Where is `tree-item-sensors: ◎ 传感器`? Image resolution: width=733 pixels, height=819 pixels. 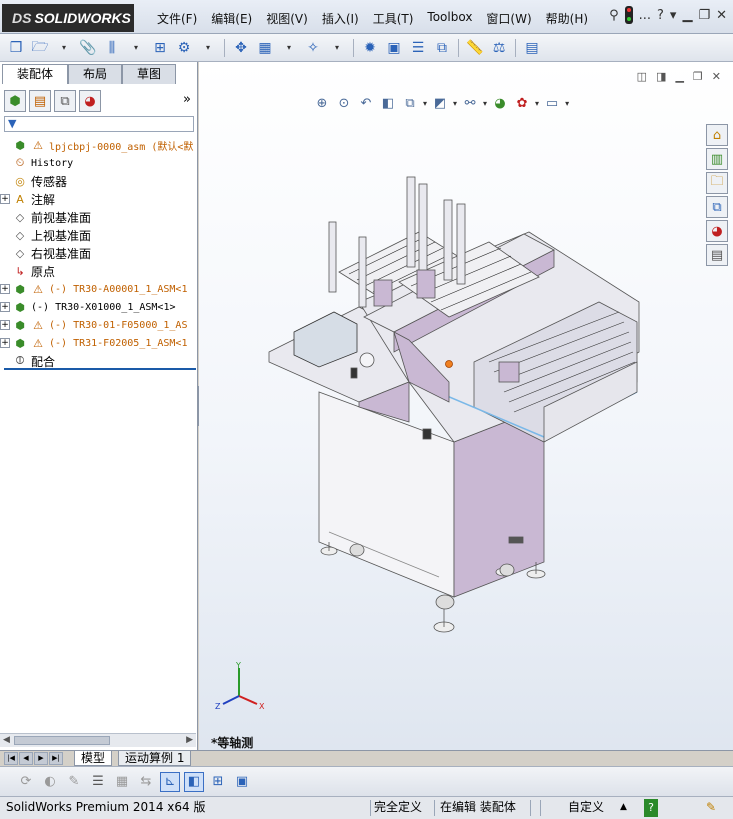 tree-item-sensors: ◎ 传感器 is located at coordinates (98, 181).